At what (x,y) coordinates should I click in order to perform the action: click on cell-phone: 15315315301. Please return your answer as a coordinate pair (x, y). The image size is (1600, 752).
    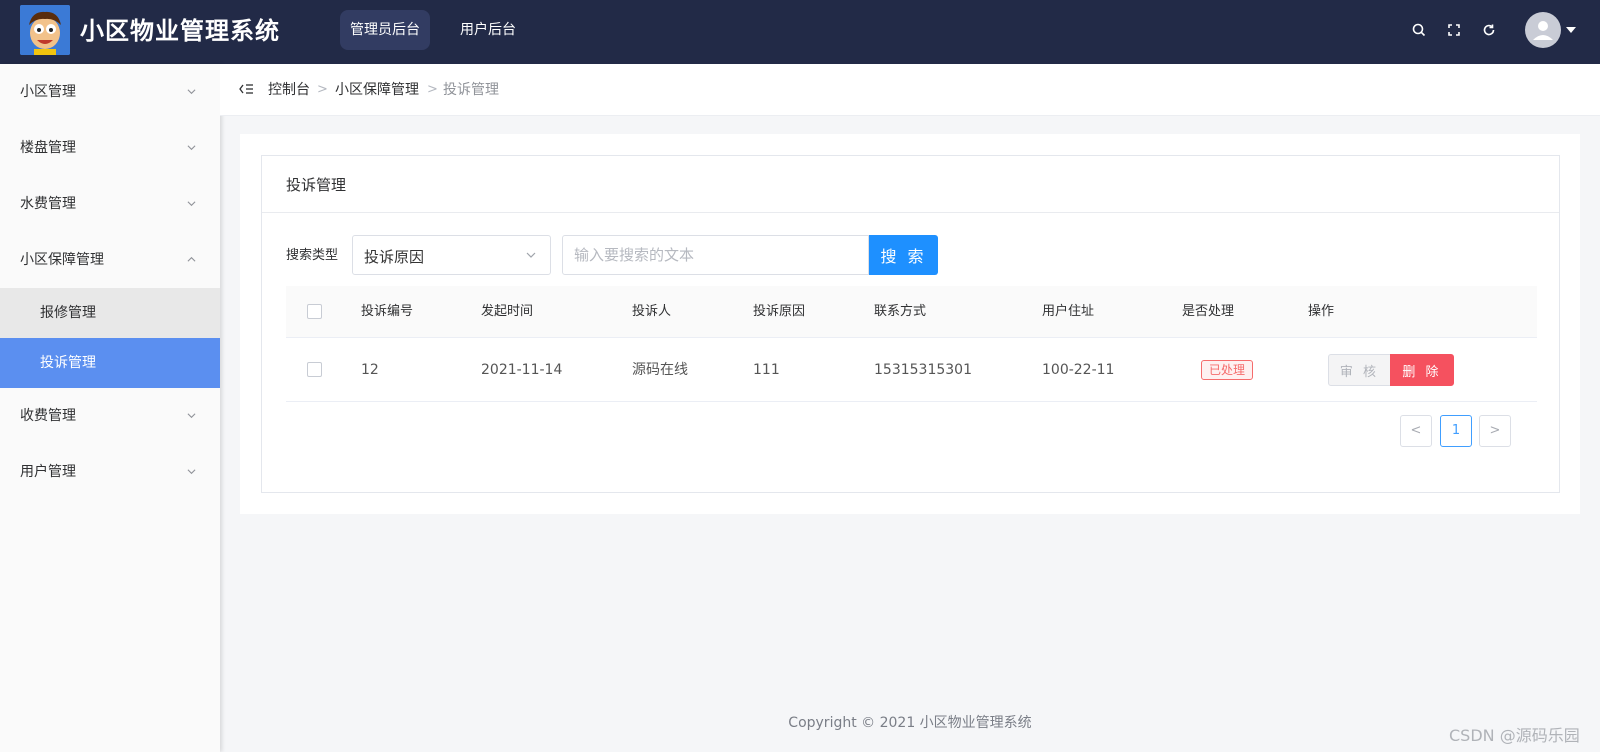
    Looking at the image, I should click on (923, 370).